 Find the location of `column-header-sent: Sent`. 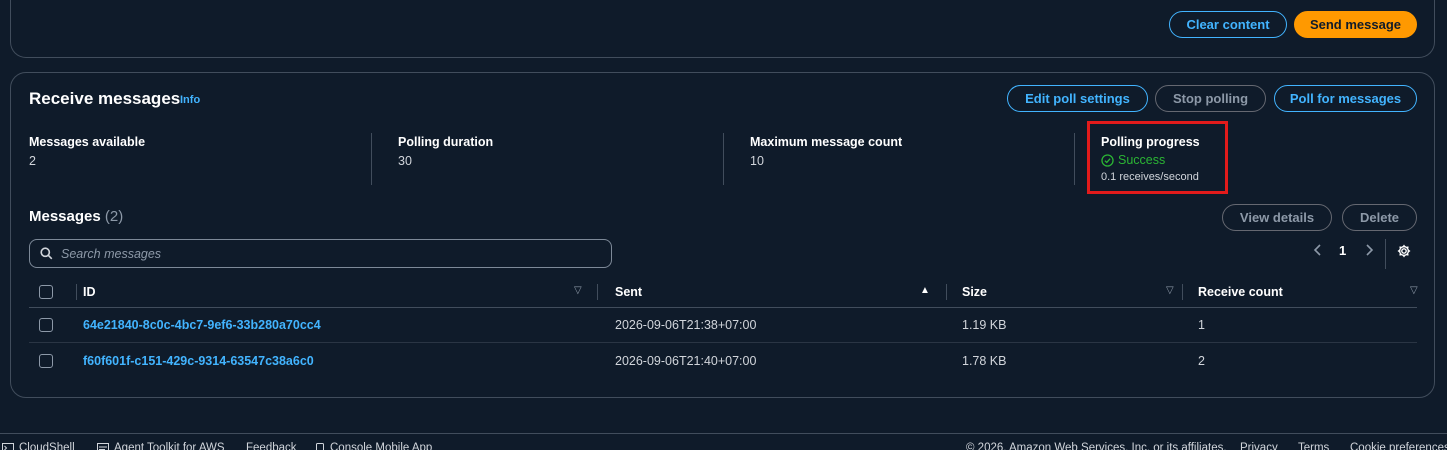

column-header-sent: Sent is located at coordinates (628, 291).